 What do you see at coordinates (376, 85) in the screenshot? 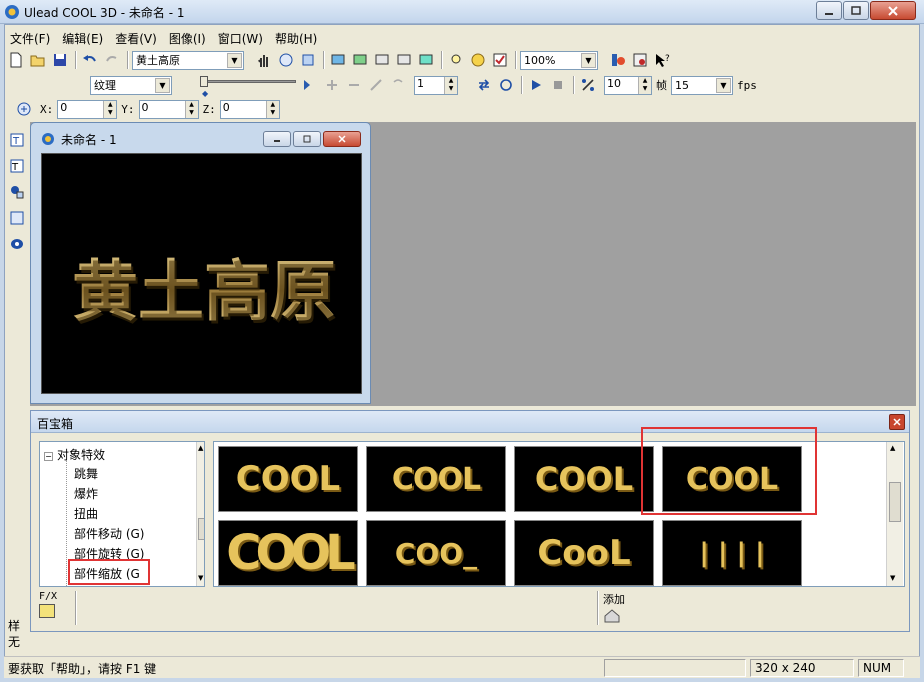
I see `reverse-button` at bounding box center [376, 85].